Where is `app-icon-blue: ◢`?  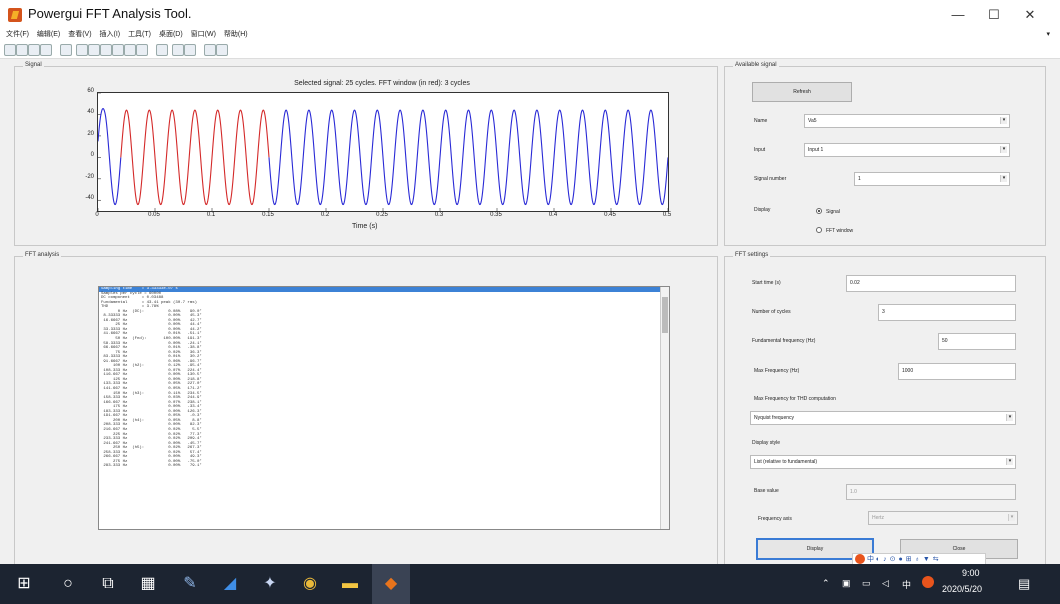 app-icon-blue: ◢ is located at coordinates (230, 584).